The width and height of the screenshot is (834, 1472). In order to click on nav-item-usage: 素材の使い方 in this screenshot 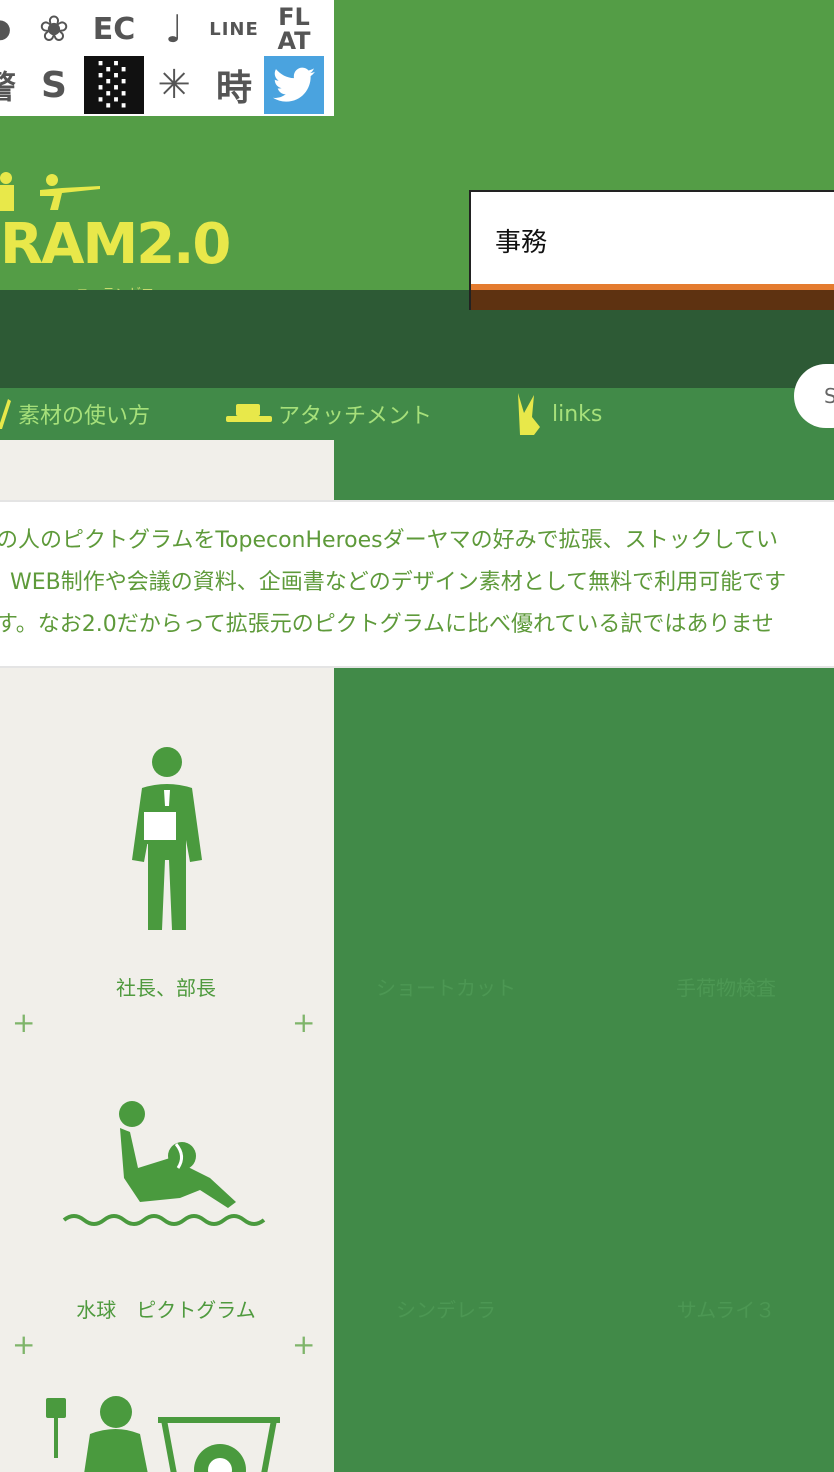, I will do `click(75, 414)`.